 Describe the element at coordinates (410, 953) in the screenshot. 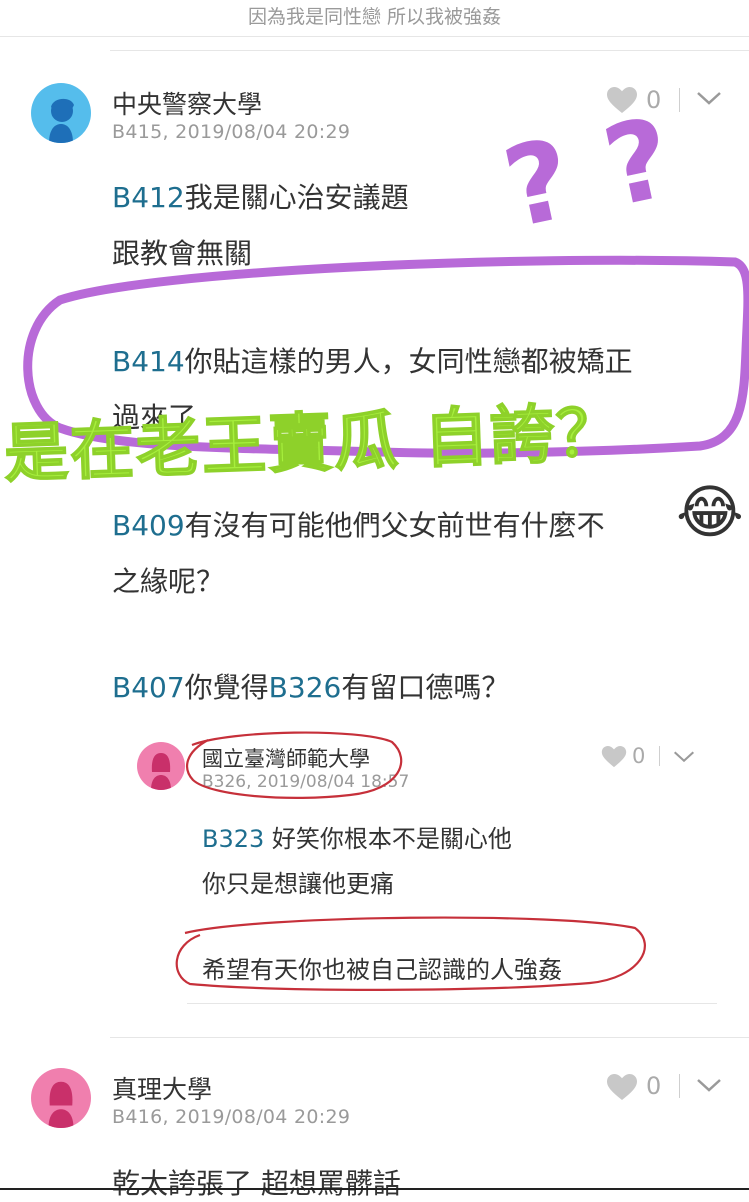

I see `red-circle-line` at that location.